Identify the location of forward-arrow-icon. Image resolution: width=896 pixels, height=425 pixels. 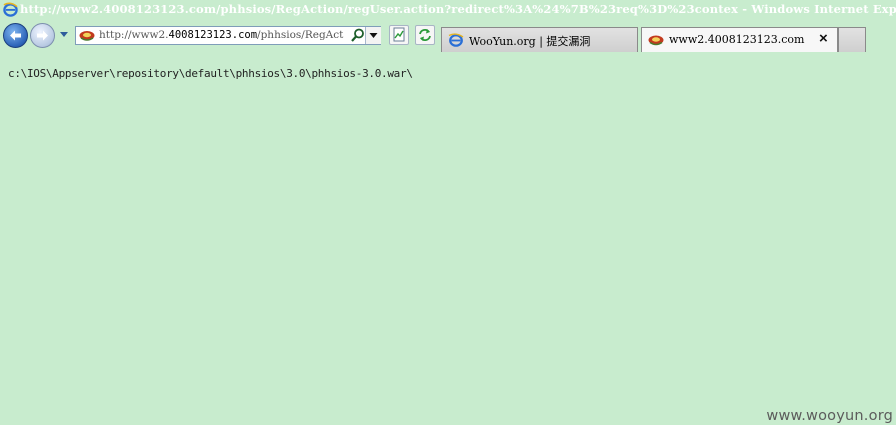
(42, 35).